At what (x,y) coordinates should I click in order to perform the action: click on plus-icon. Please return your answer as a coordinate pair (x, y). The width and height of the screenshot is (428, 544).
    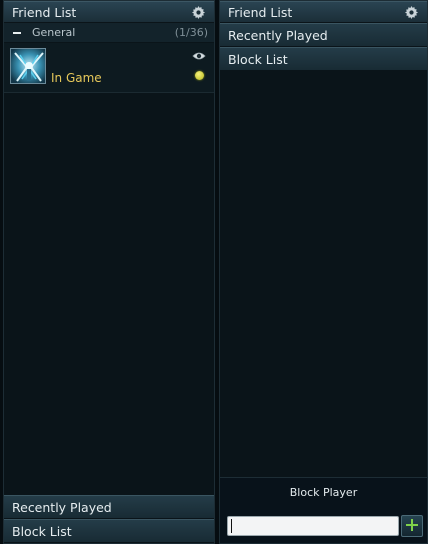
    Looking at the image, I should click on (412, 526).